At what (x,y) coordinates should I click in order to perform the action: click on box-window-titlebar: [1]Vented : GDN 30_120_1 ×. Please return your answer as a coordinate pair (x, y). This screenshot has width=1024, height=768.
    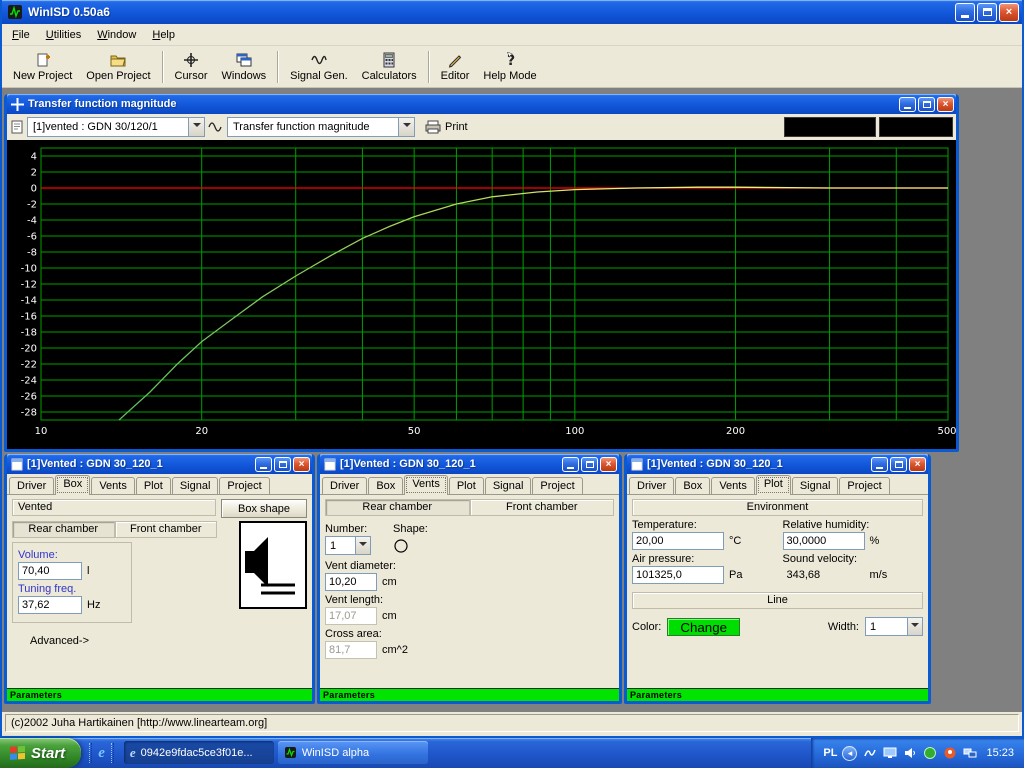
    Looking at the image, I should click on (159, 464).